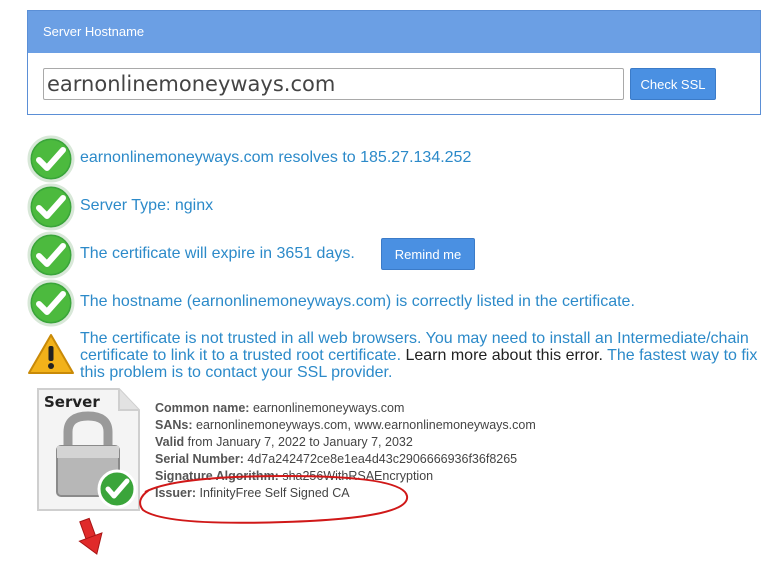 This screenshot has width=783, height=562. What do you see at coordinates (503, 355) in the screenshot?
I see `learn-more-link: Learn more about this error.` at bounding box center [503, 355].